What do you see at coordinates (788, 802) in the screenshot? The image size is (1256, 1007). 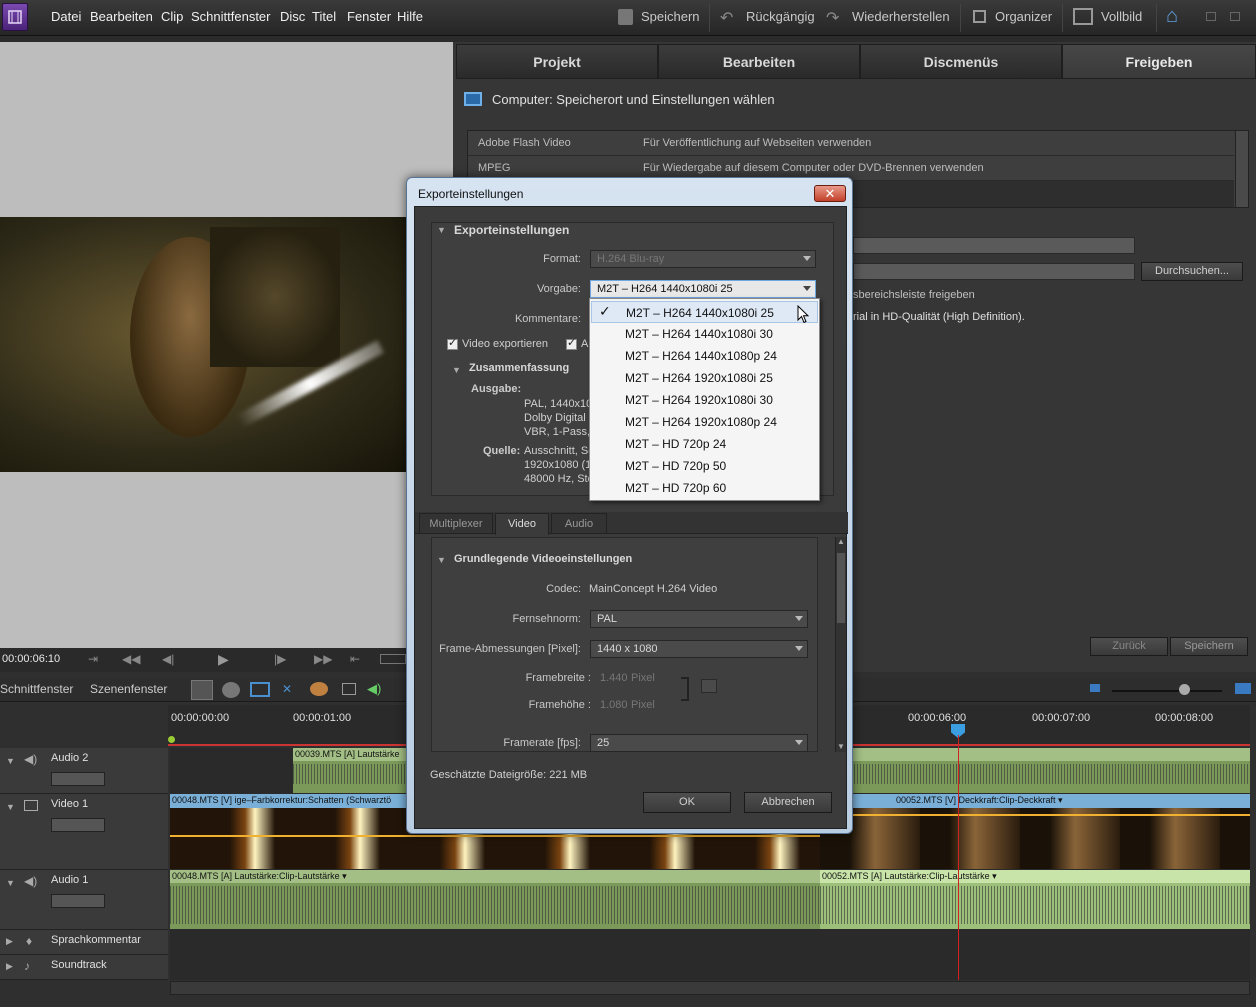 I see `cancel-button: Abbrechen` at bounding box center [788, 802].